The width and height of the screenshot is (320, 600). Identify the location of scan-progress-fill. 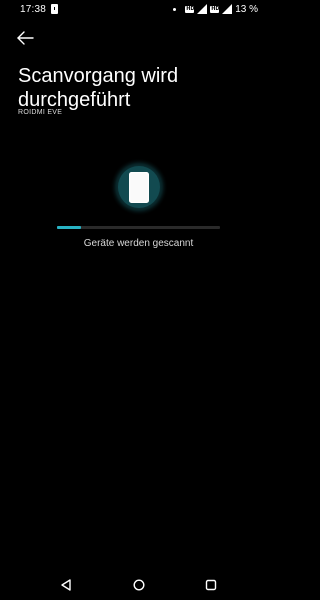
(69, 227).